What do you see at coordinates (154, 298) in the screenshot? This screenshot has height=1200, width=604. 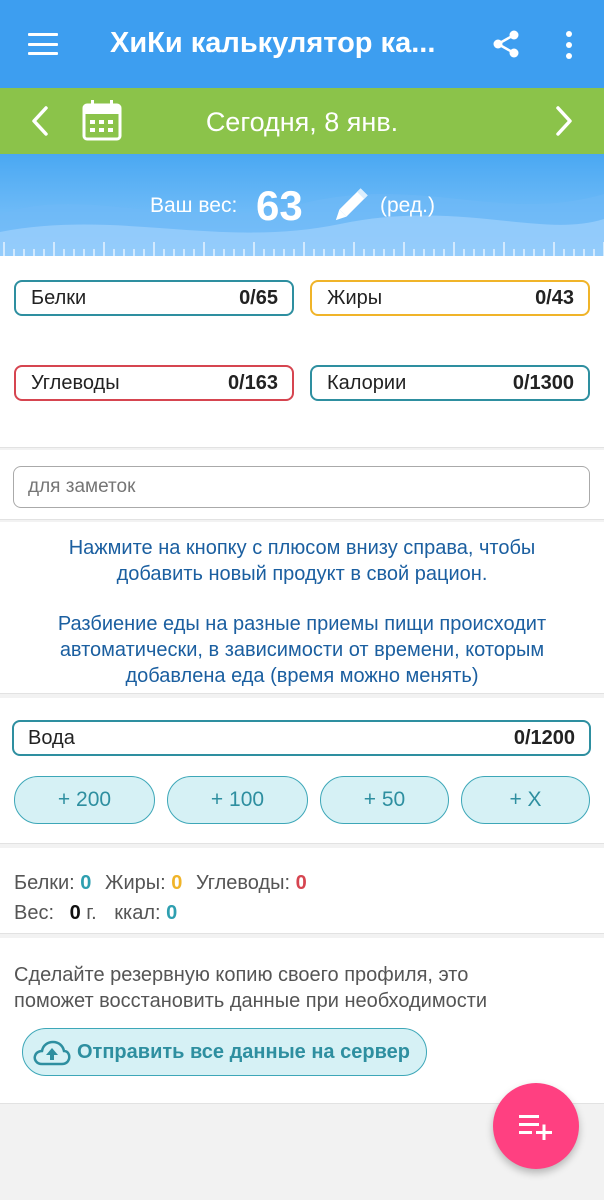 I see `protein-box: Белки 0/65` at bounding box center [154, 298].